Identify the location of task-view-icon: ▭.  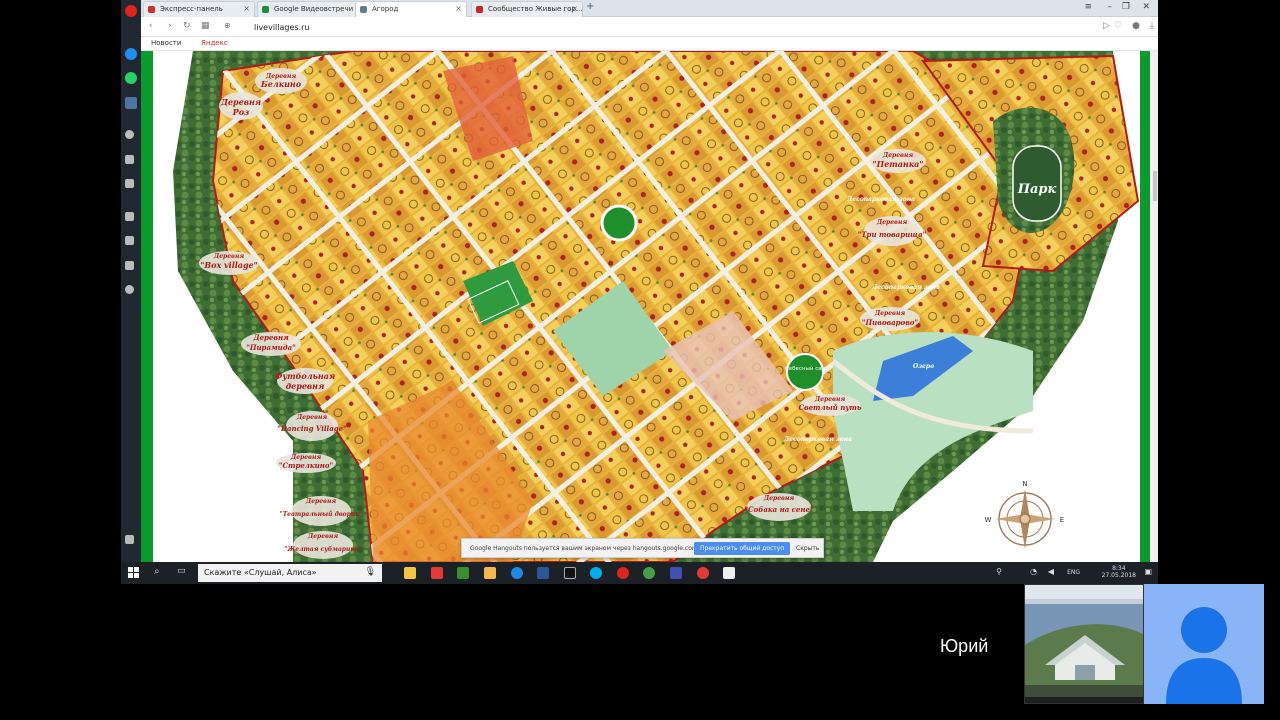
(181, 571).